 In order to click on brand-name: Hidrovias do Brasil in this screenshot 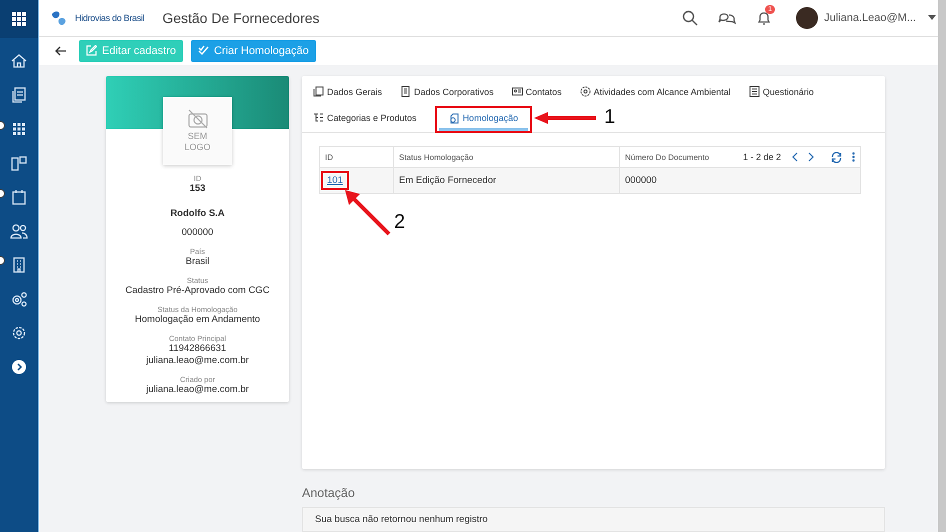, I will do `click(109, 17)`.